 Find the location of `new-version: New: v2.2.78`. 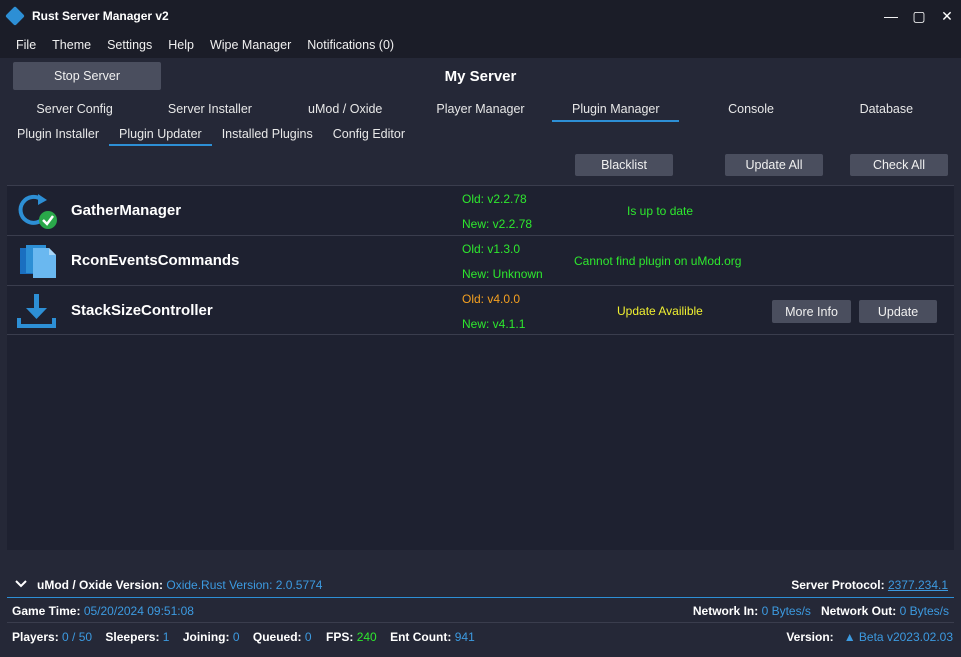

new-version: New: v2.2.78 is located at coordinates (497, 224).